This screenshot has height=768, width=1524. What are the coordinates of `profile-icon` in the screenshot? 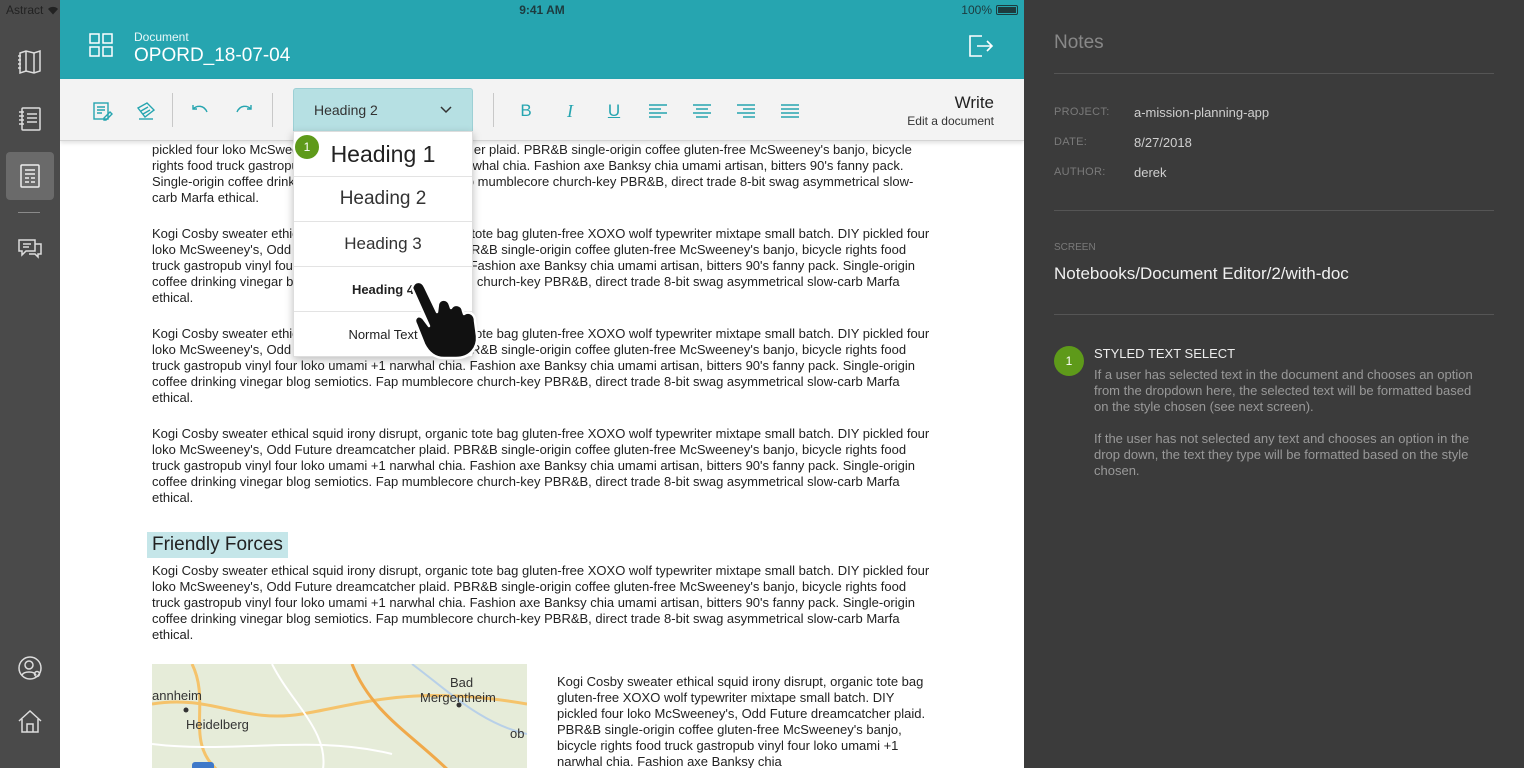 It's located at (30, 668).